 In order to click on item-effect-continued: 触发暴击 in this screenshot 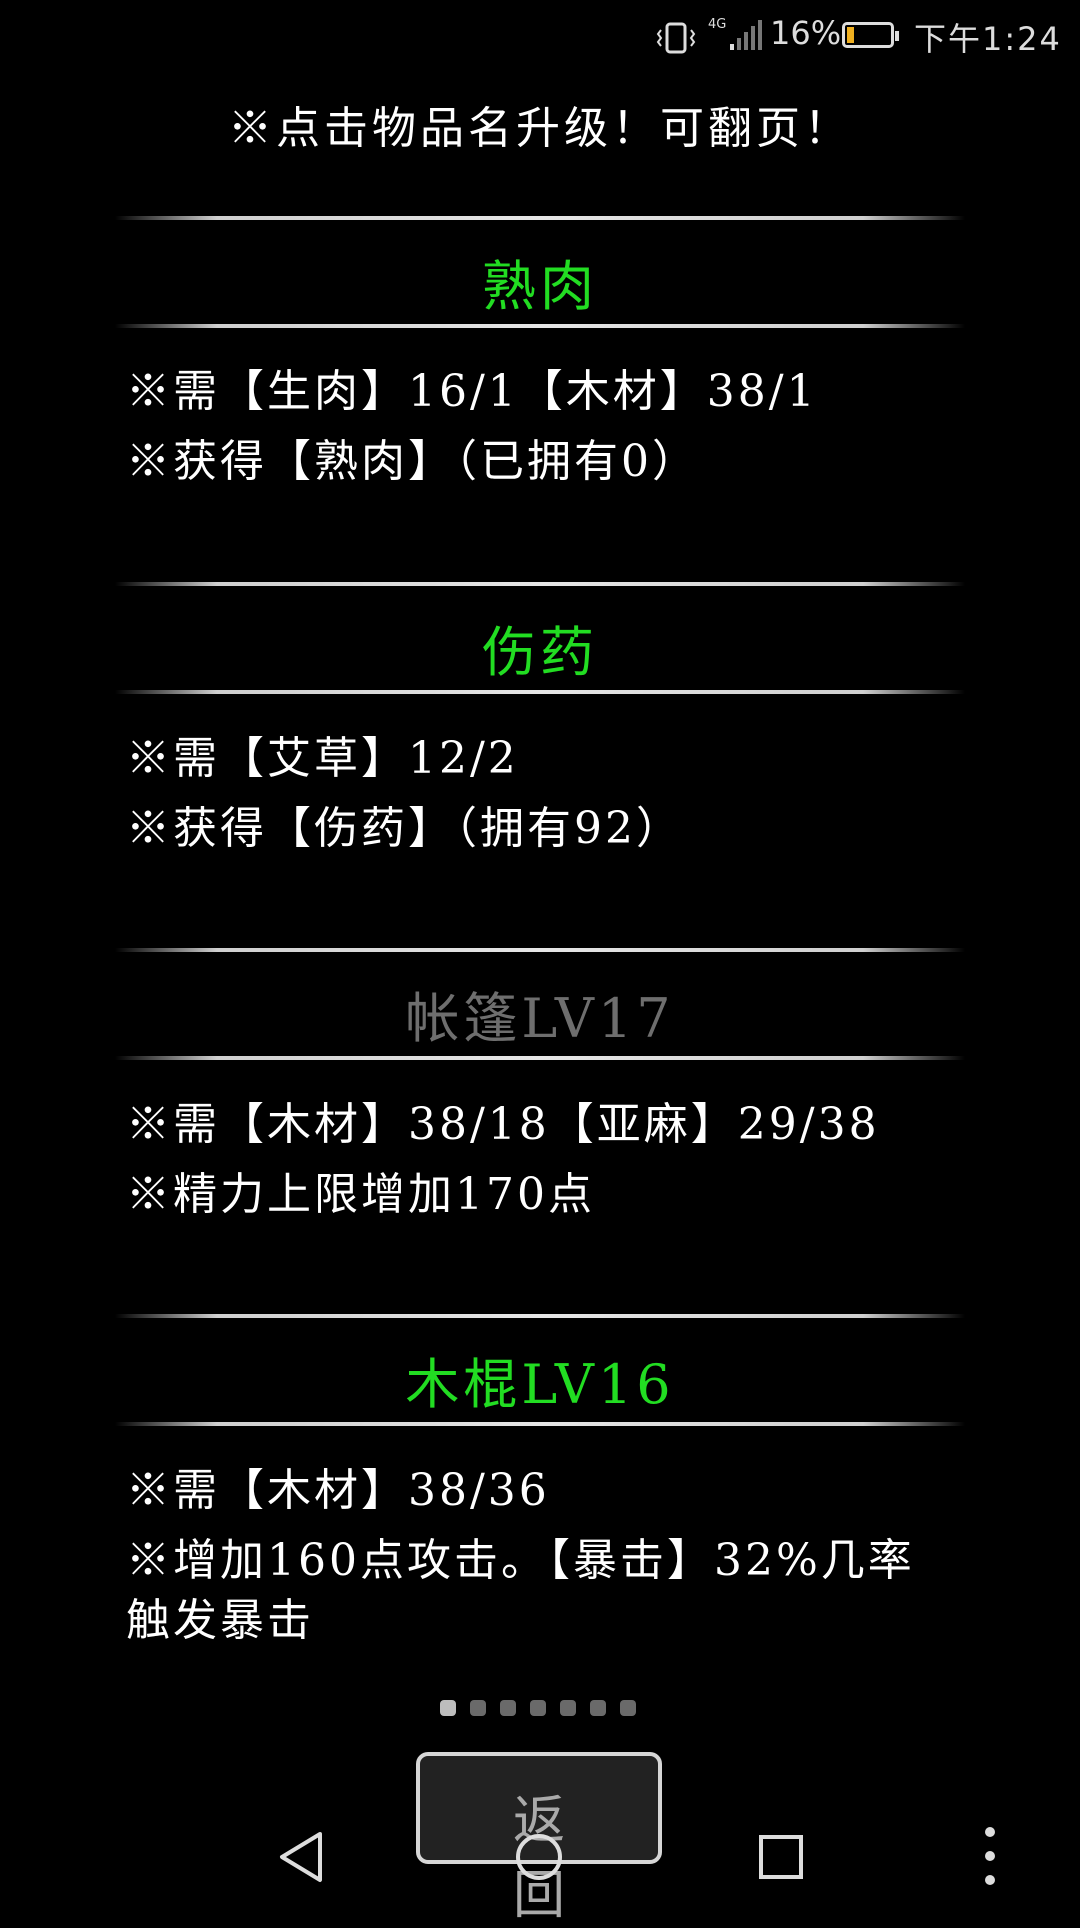, I will do `click(220, 1620)`.